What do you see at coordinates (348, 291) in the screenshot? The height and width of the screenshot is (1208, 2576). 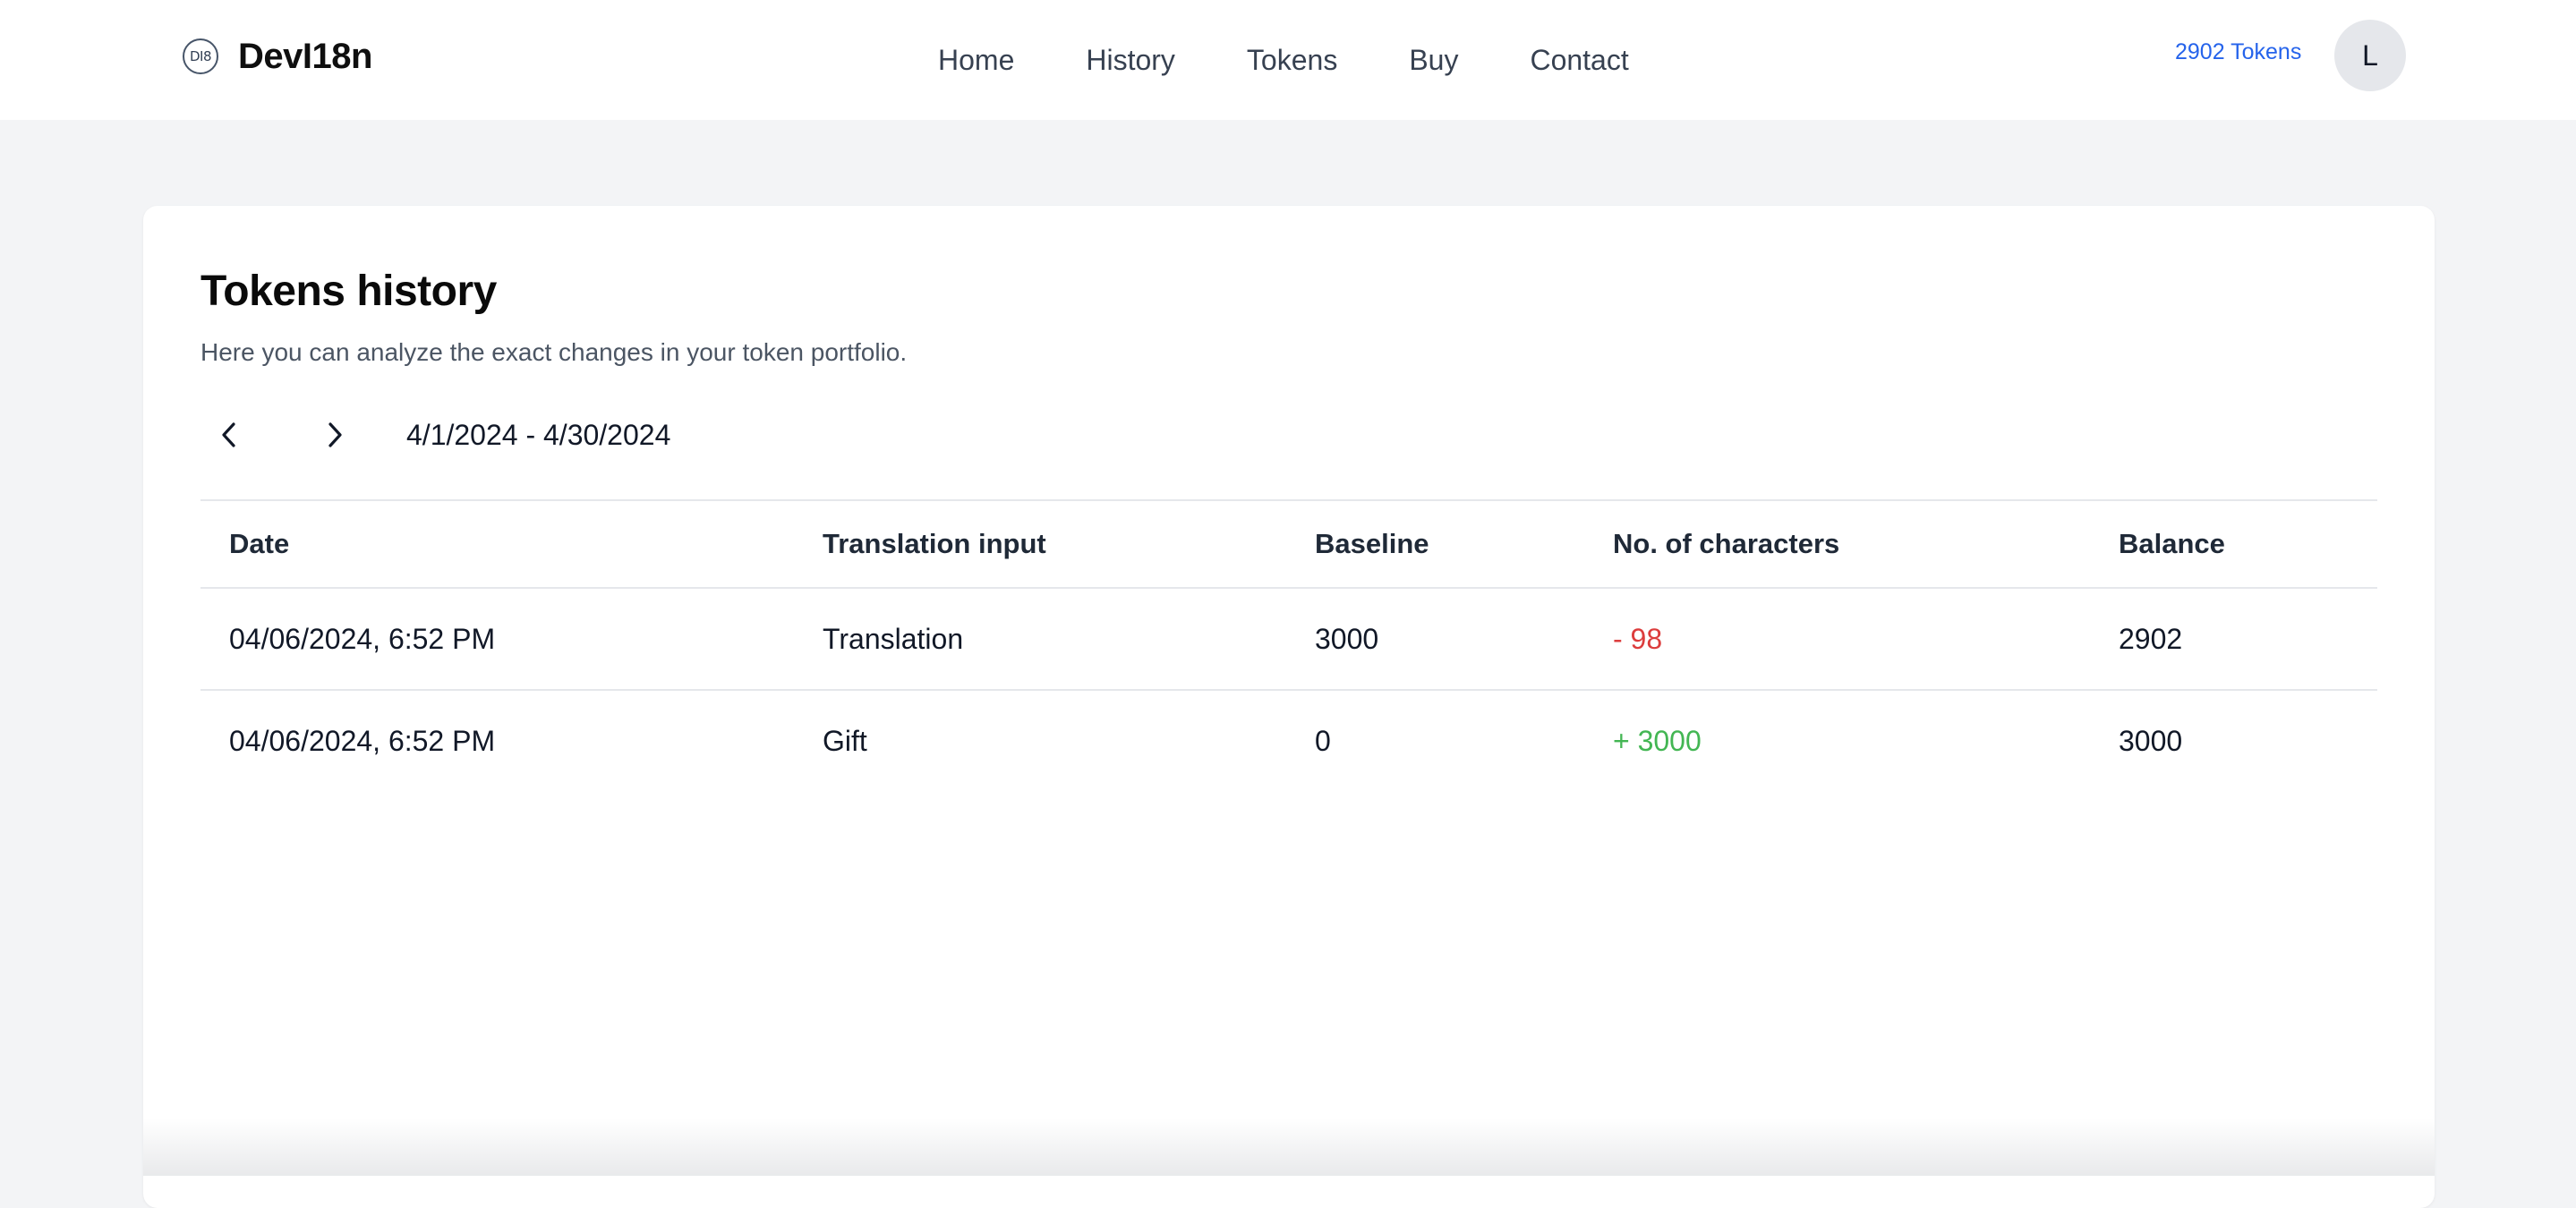 I see `page-title: Tokens history` at bounding box center [348, 291].